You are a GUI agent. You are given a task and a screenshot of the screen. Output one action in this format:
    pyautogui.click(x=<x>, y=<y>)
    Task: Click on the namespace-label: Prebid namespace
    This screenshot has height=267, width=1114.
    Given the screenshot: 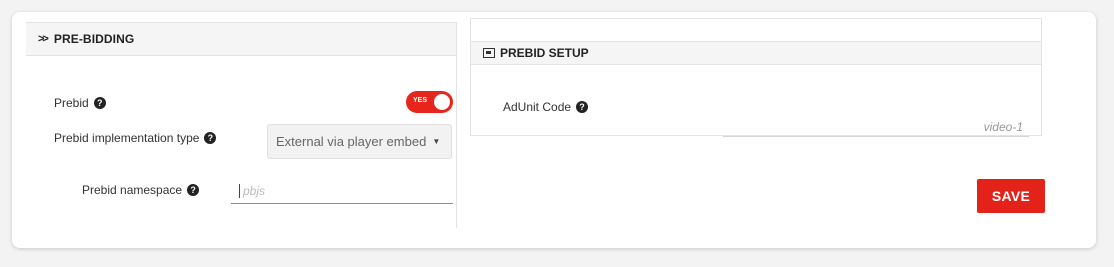 What is the action you would take?
    pyautogui.click(x=132, y=190)
    